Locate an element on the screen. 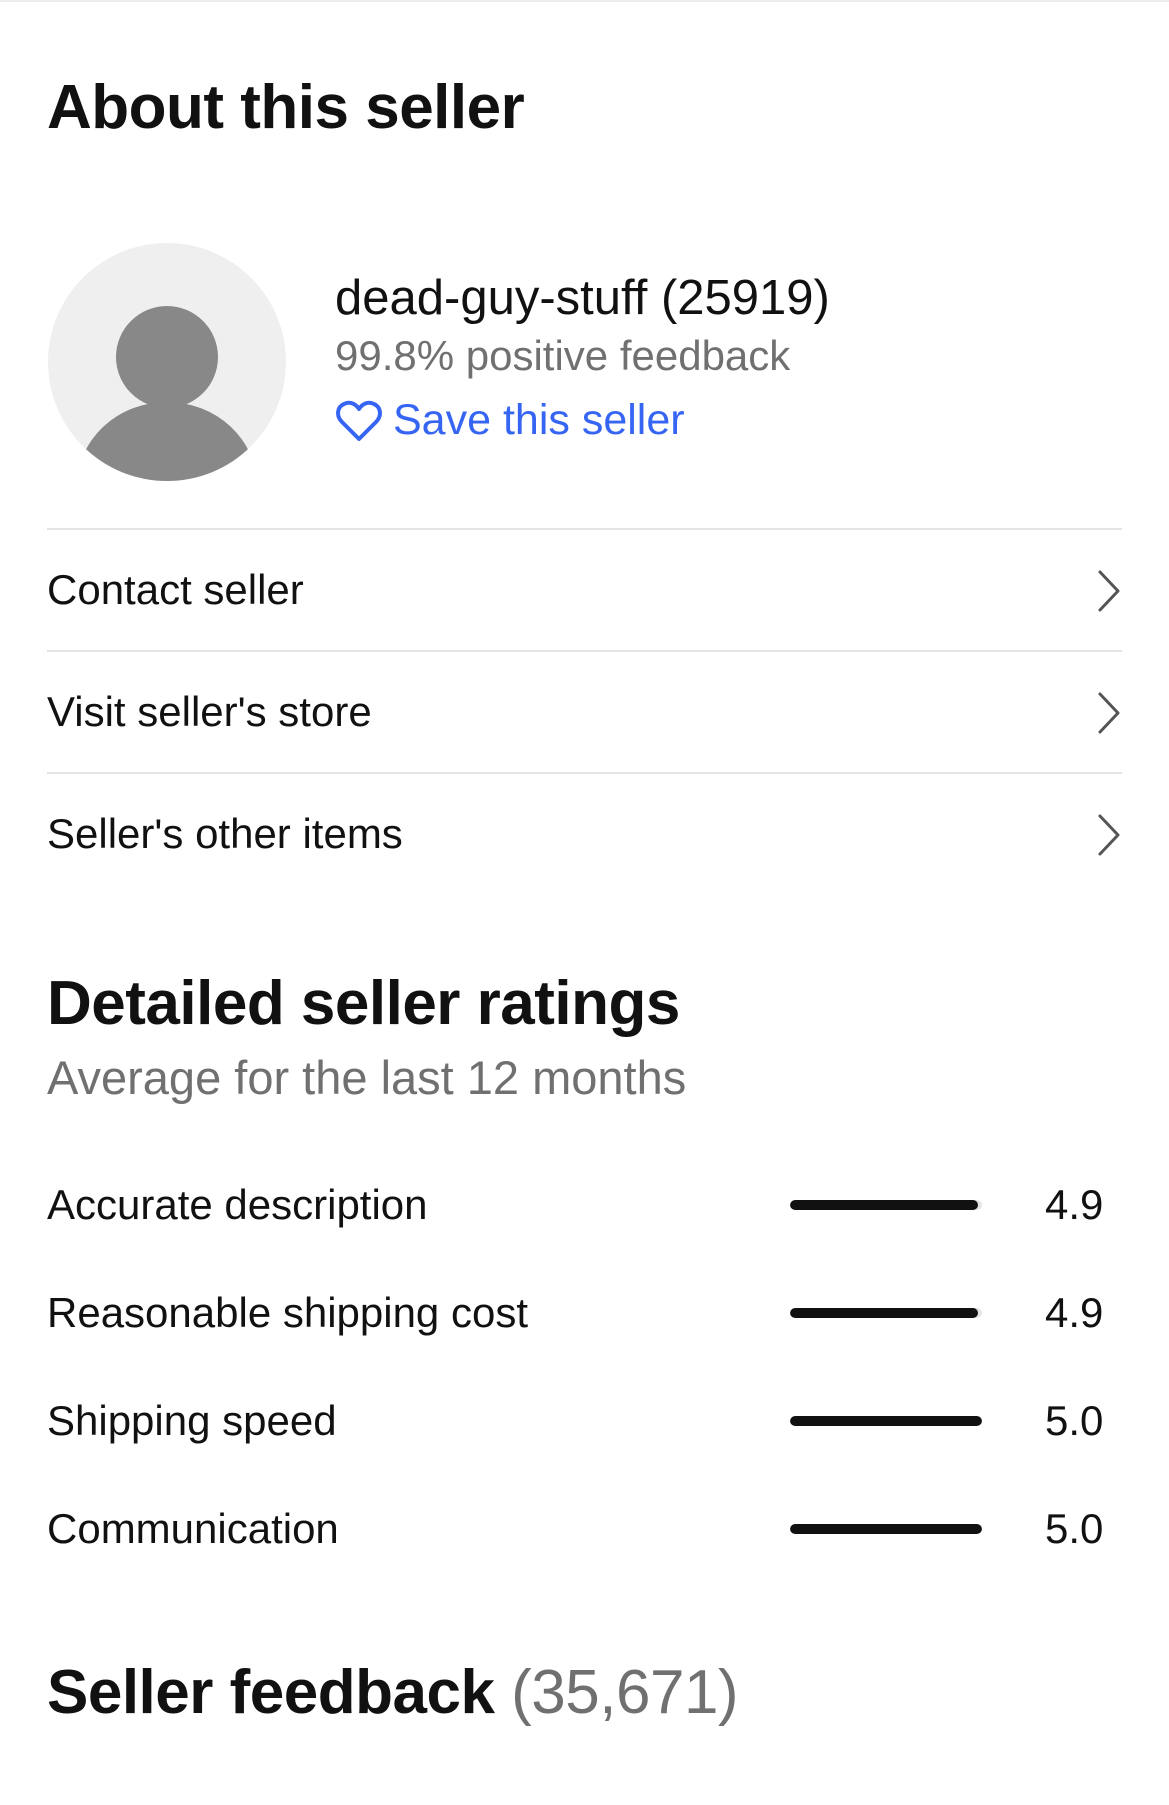  seller-feedback-label: Seller feedback is located at coordinates (271, 1692).